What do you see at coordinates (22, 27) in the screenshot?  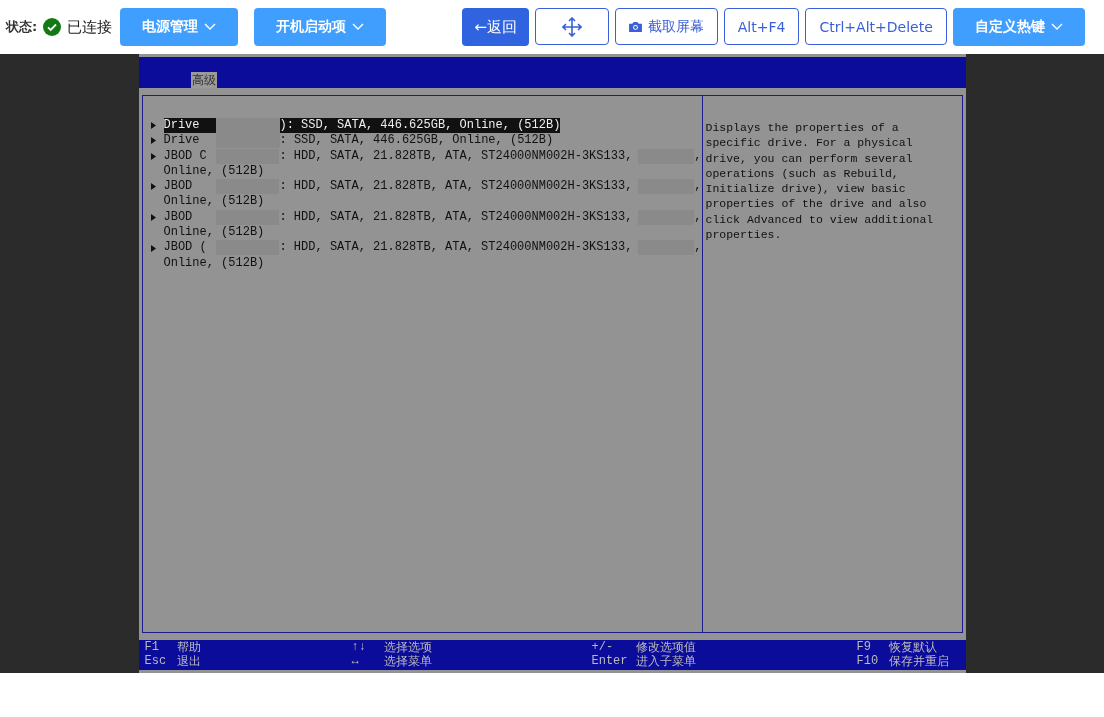 I see `status-label: 状态:` at bounding box center [22, 27].